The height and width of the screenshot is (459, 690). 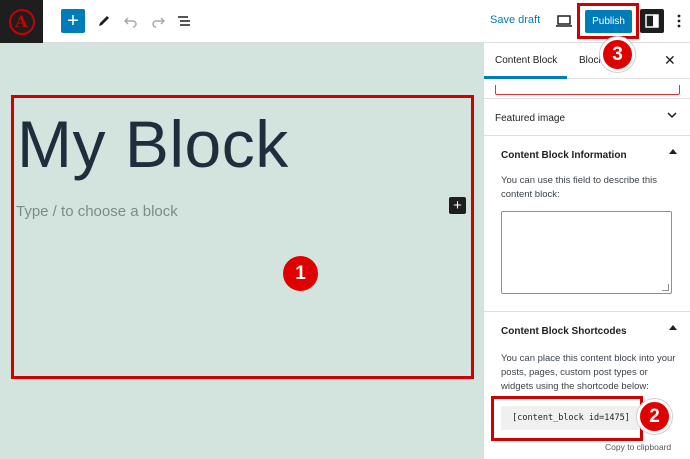 I want to click on panel-content-block-information: Content Block Information, so click(x=587, y=155).